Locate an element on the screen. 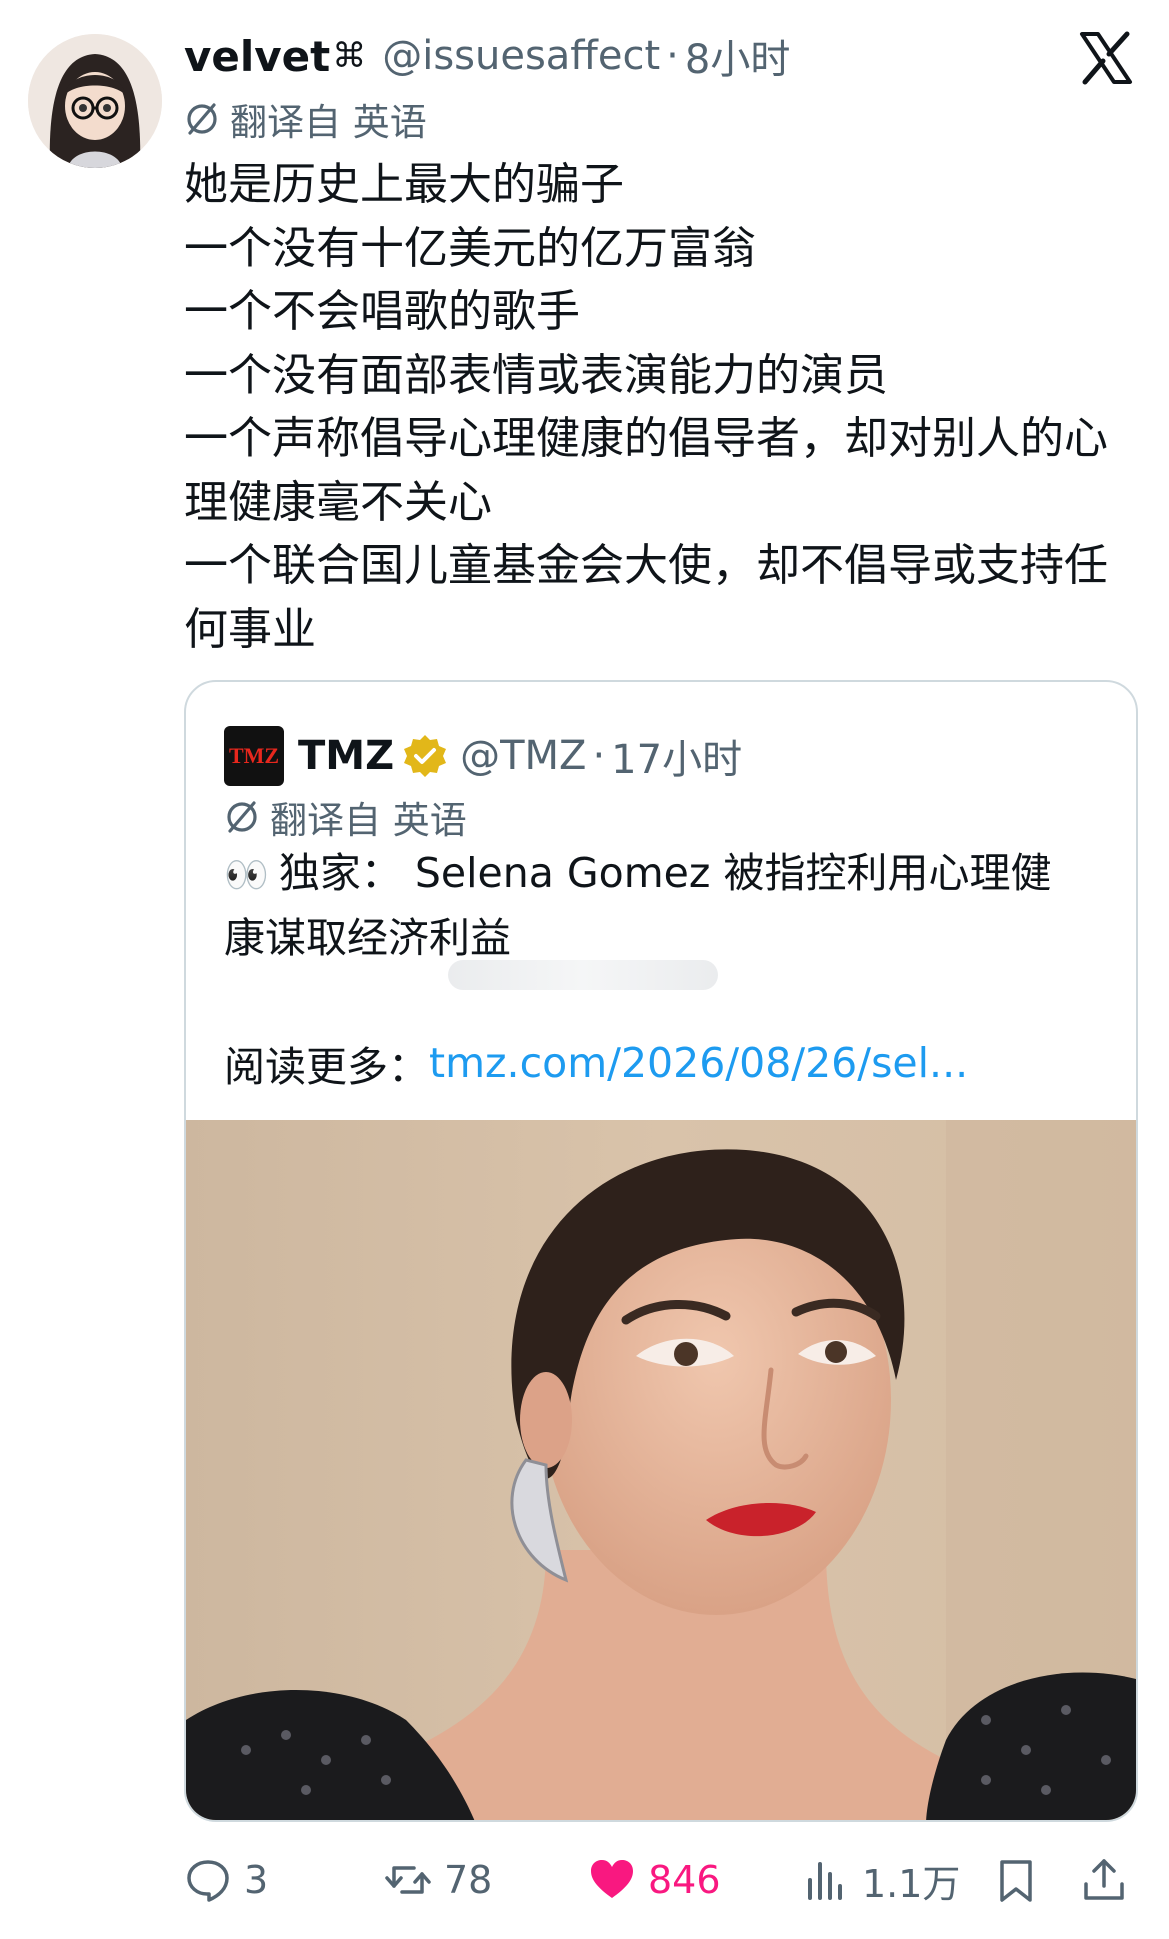 Image resolution: width=1169 pixels, height=1939 pixels. quote-display-name: TMZ is located at coordinates (346, 756).